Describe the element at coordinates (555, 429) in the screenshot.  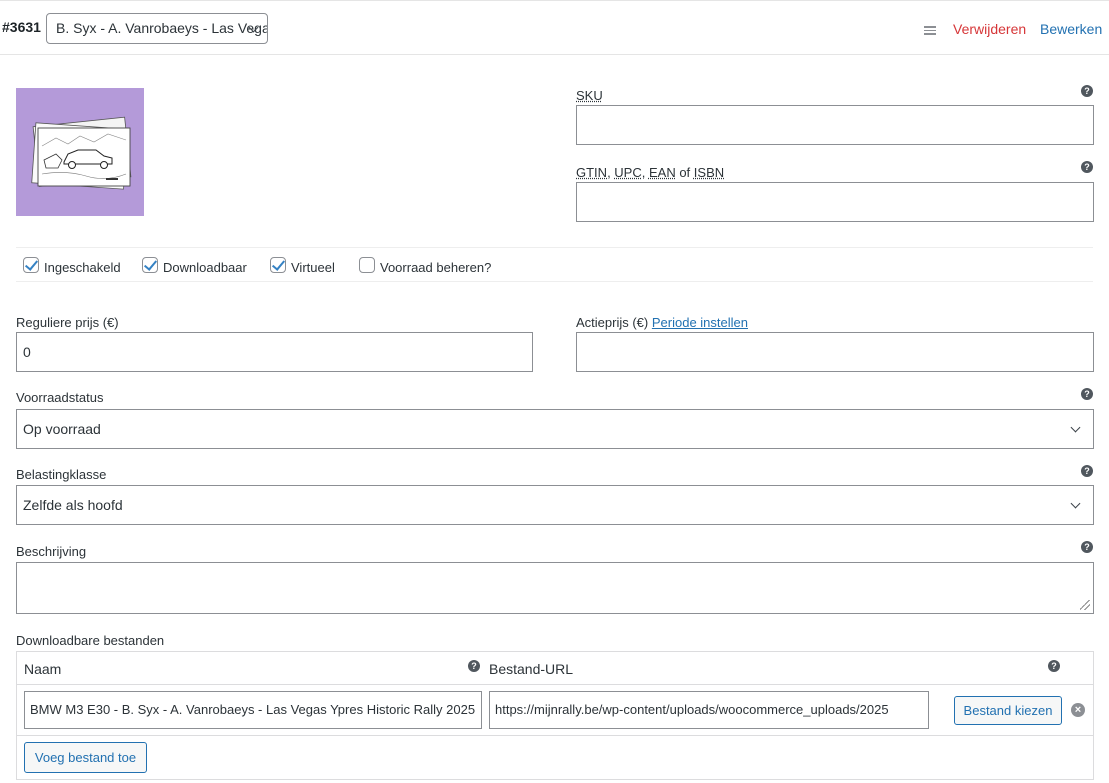
I see `stock-status-select: Op voorraad` at that location.